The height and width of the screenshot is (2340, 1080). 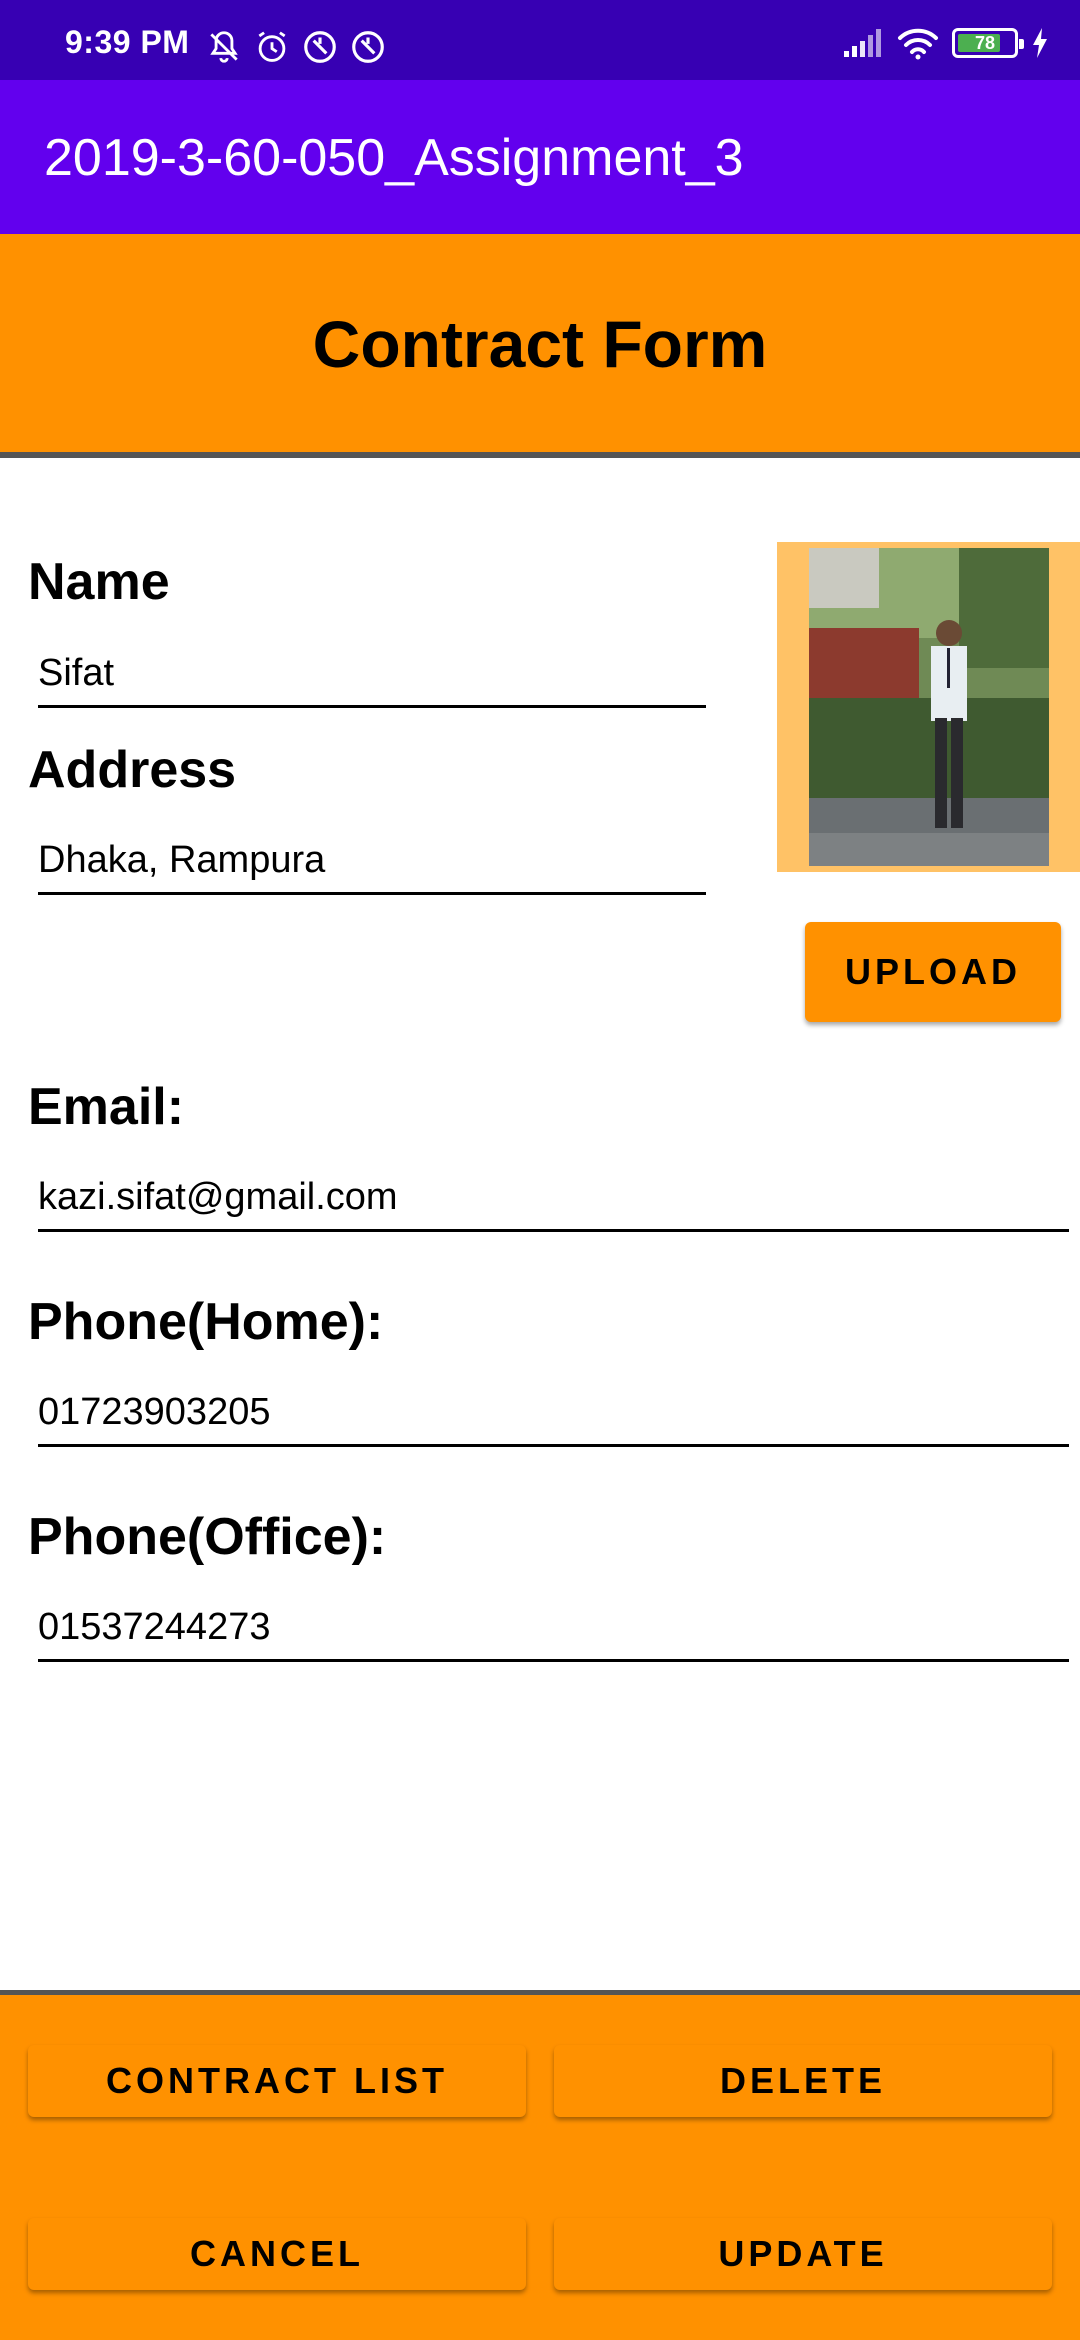 What do you see at coordinates (224, 47) in the screenshot?
I see `bell-off-icon` at bounding box center [224, 47].